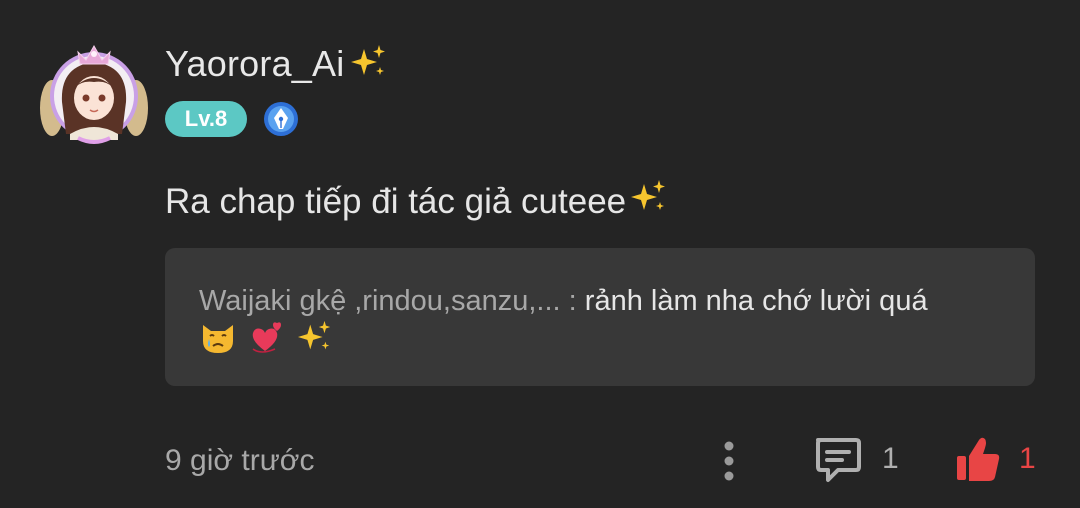 The image size is (1080, 508). Describe the element at coordinates (396, 201) in the screenshot. I see `comment-text: Ra chap tiếp đi tác giả cuteee` at that location.